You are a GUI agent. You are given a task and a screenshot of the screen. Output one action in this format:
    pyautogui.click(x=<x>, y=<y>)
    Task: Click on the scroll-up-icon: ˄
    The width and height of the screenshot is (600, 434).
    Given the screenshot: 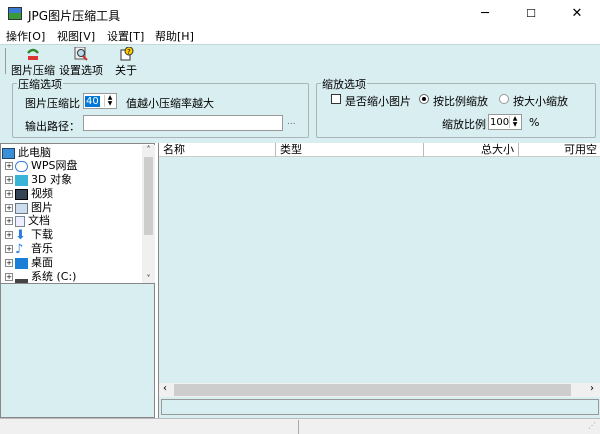 What is the action you would take?
    pyautogui.click(x=148, y=151)
    